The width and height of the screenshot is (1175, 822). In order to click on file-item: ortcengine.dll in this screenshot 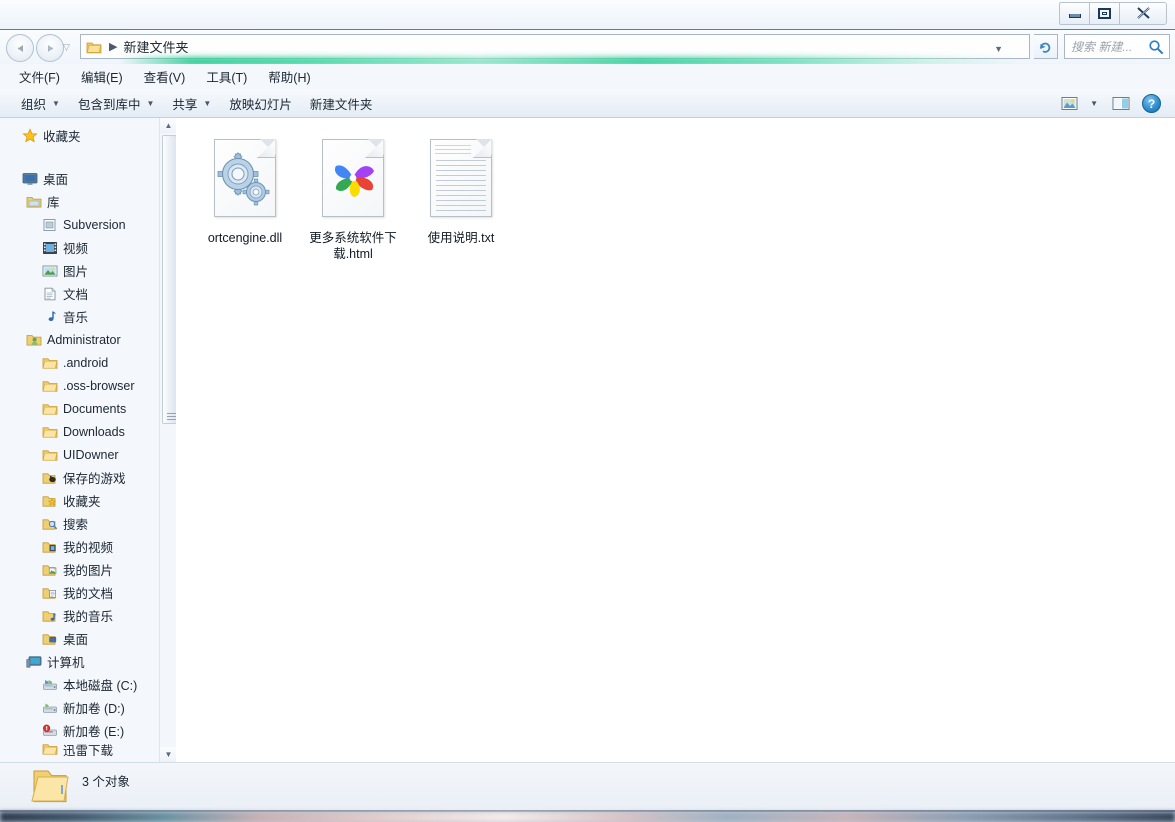, I will do `click(245, 195)`.